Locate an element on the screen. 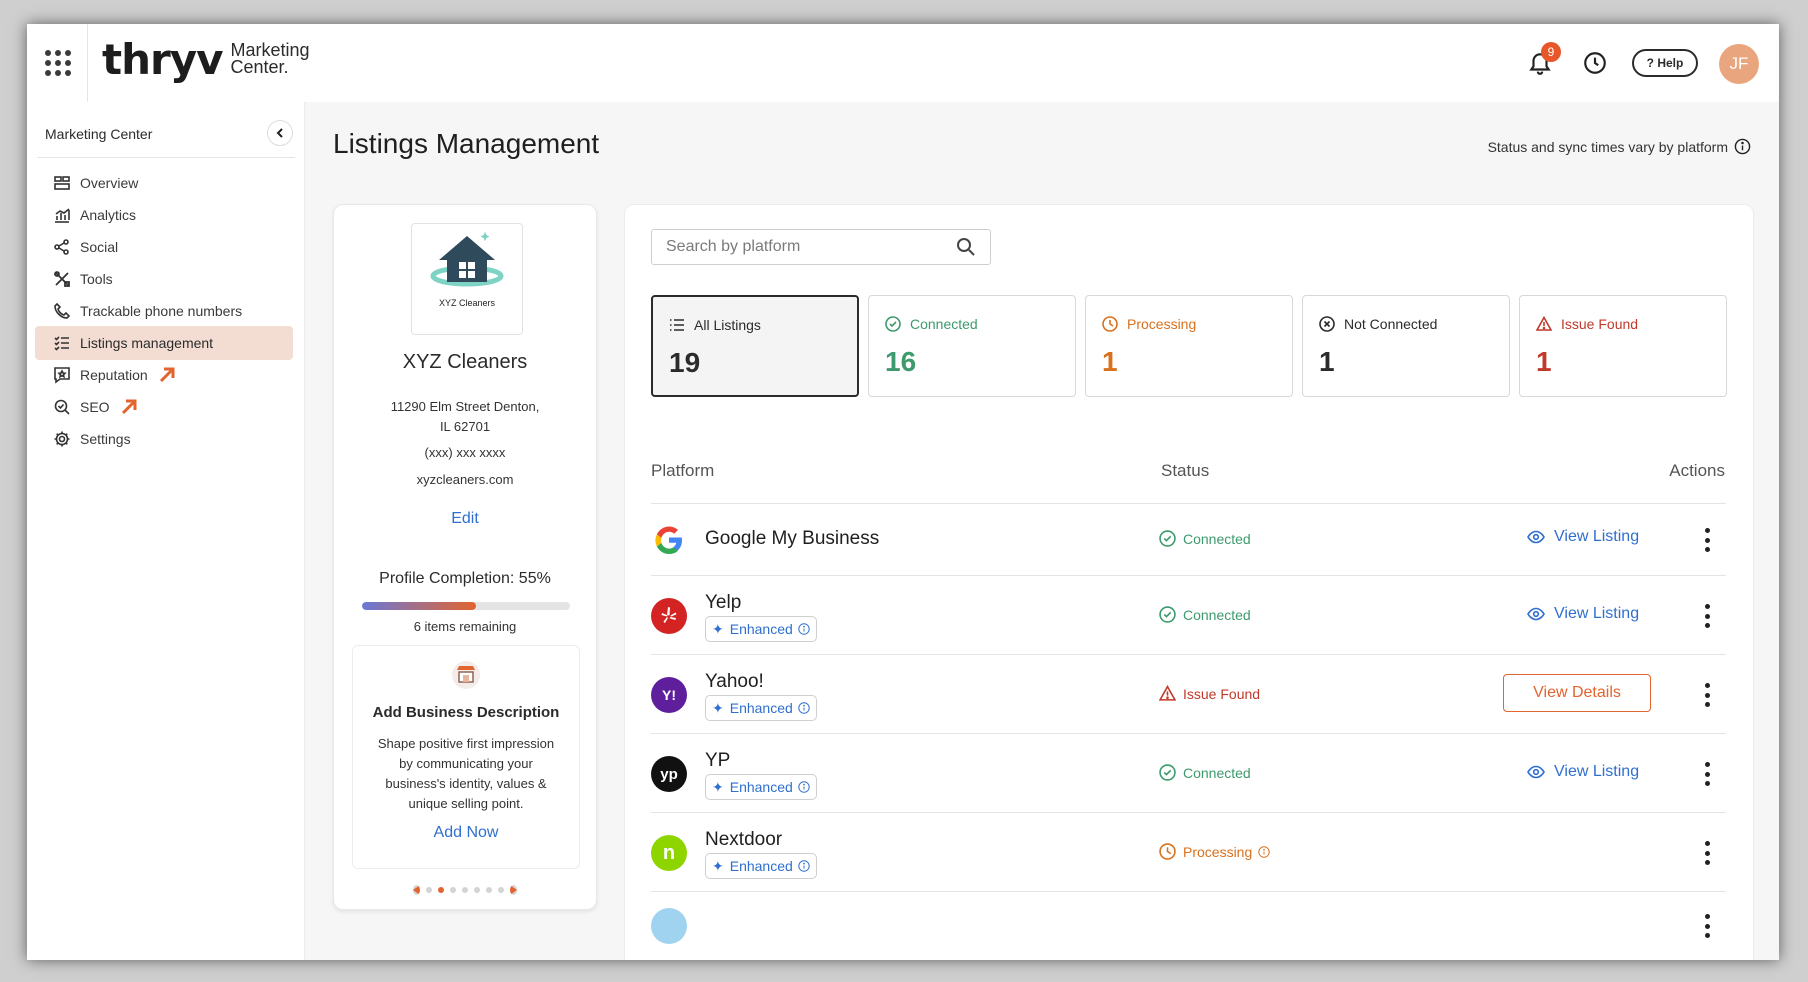 This screenshot has height=982, width=1808. divider is located at coordinates (87, 63).